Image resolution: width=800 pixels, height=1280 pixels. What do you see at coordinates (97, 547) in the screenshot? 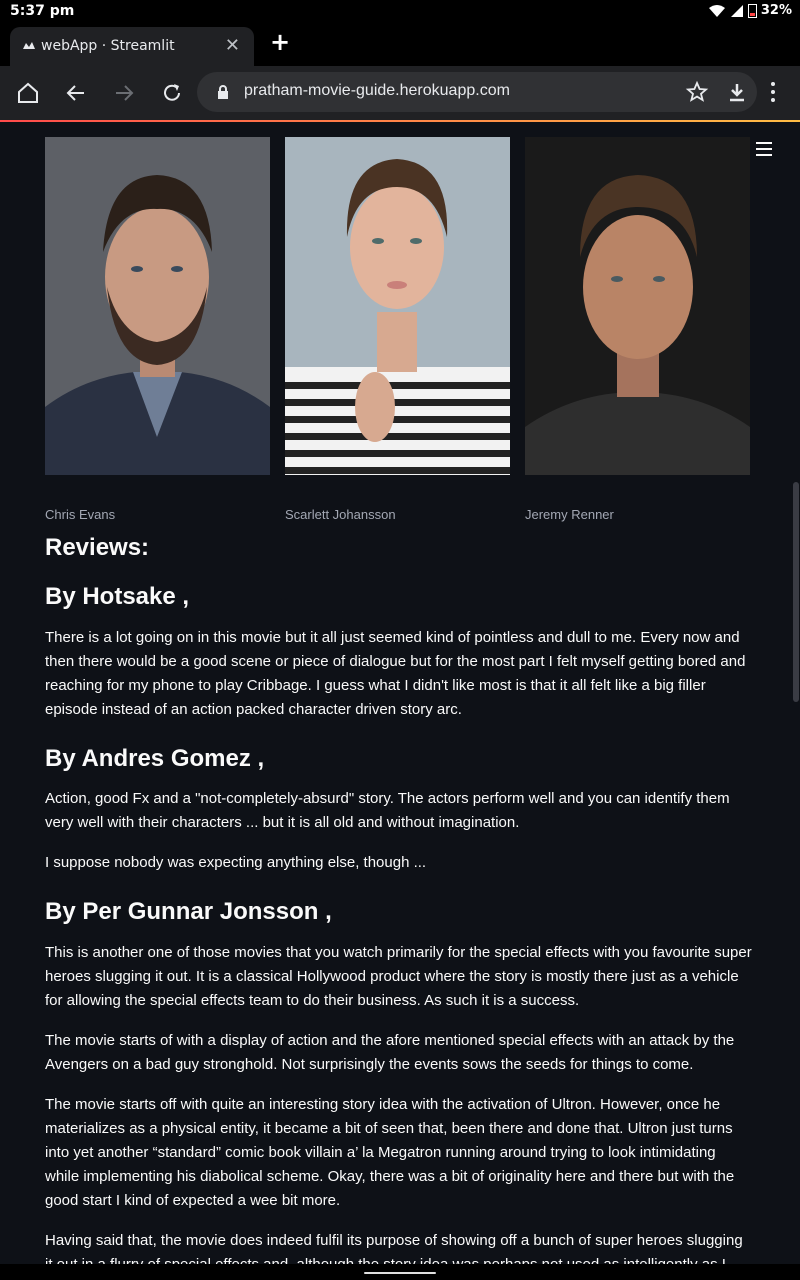
I see `reviews-heading: Reviews:` at bounding box center [97, 547].